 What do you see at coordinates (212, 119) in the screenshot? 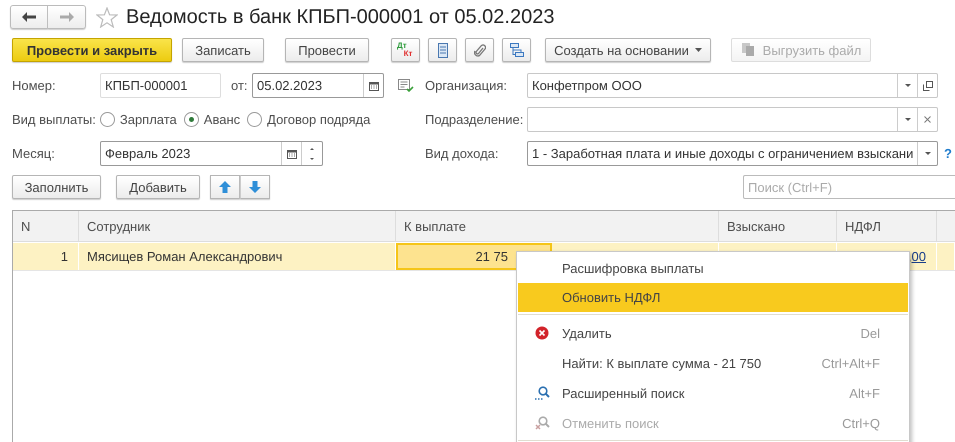
I see `payment-type-radio: Аванс` at bounding box center [212, 119].